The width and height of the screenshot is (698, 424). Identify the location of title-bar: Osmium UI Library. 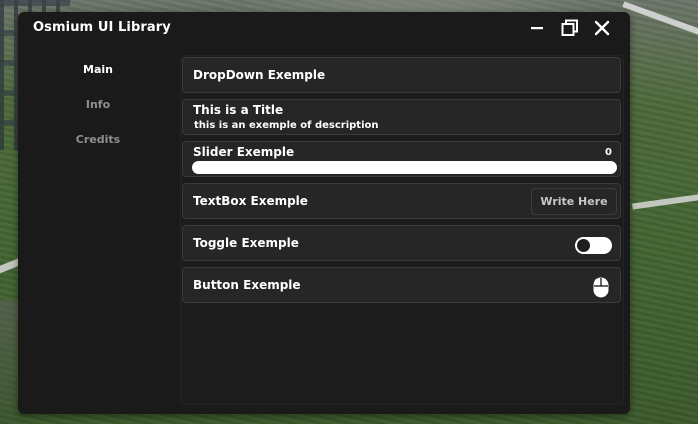
(324, 28).